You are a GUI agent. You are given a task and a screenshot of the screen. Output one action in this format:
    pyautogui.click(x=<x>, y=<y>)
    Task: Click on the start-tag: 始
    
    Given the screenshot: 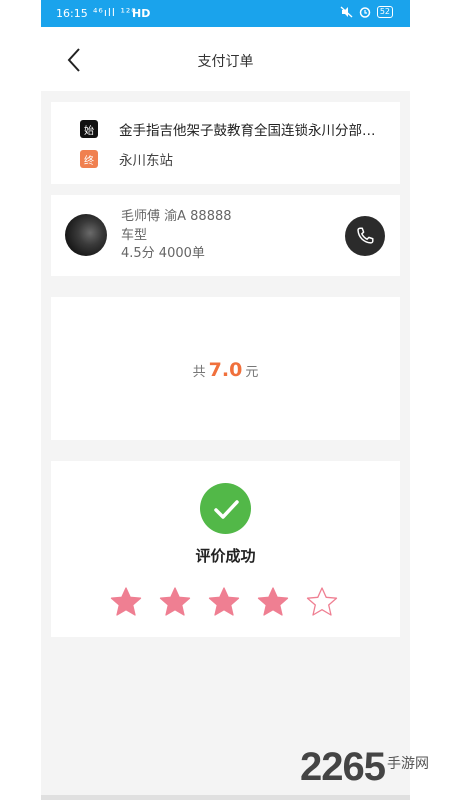 What is the action you would take?
    pyautogui.click(x=89, y=129)
    